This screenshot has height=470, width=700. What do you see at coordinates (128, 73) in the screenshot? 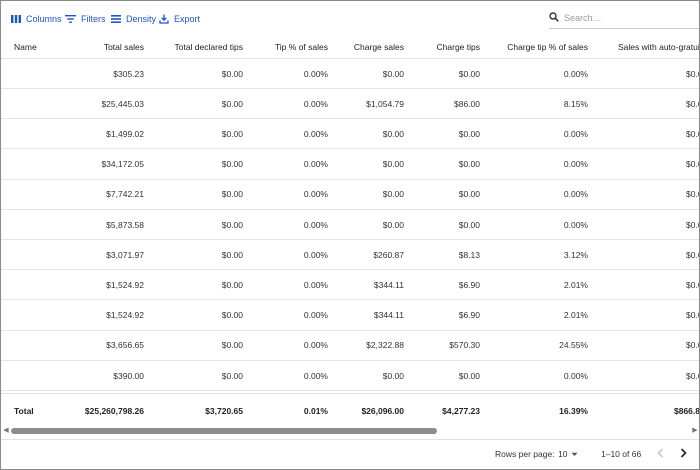
I see `cell-total-sales: $305.23` at bounding box center [128, 73].